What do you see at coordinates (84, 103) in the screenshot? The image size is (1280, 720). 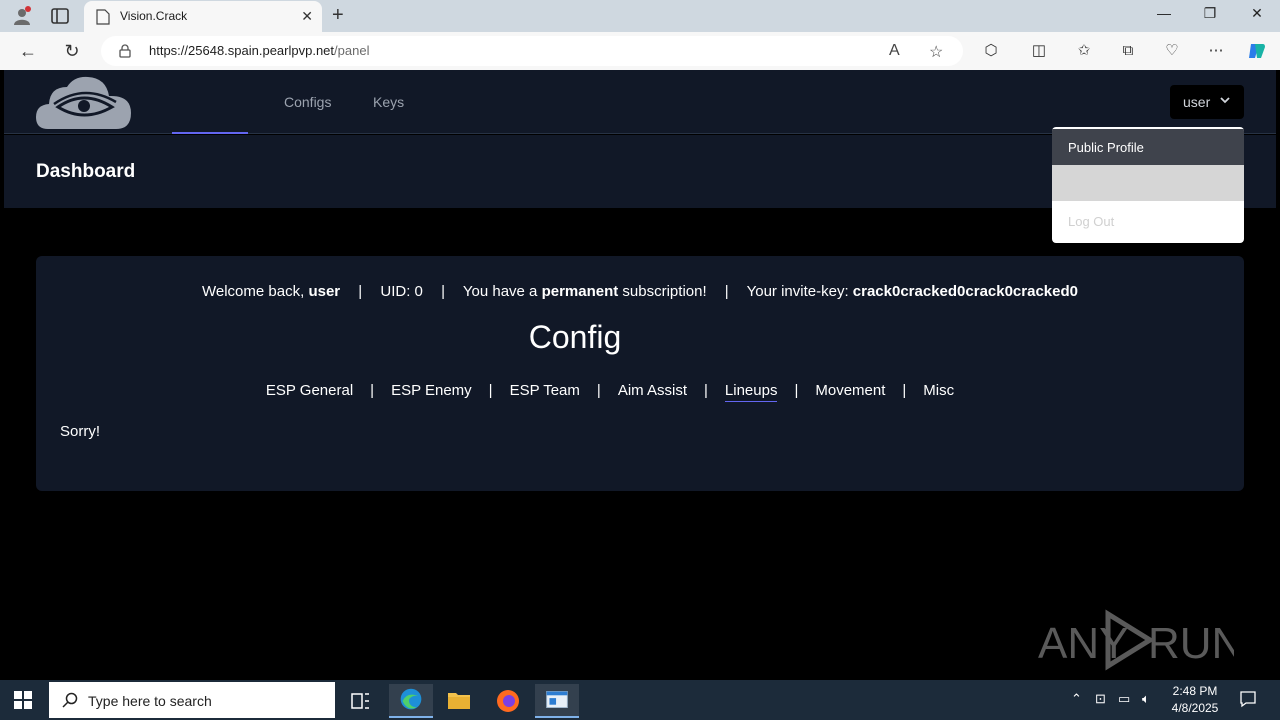 I see `cloud-eye-logo` at bounding box center [84, 103].